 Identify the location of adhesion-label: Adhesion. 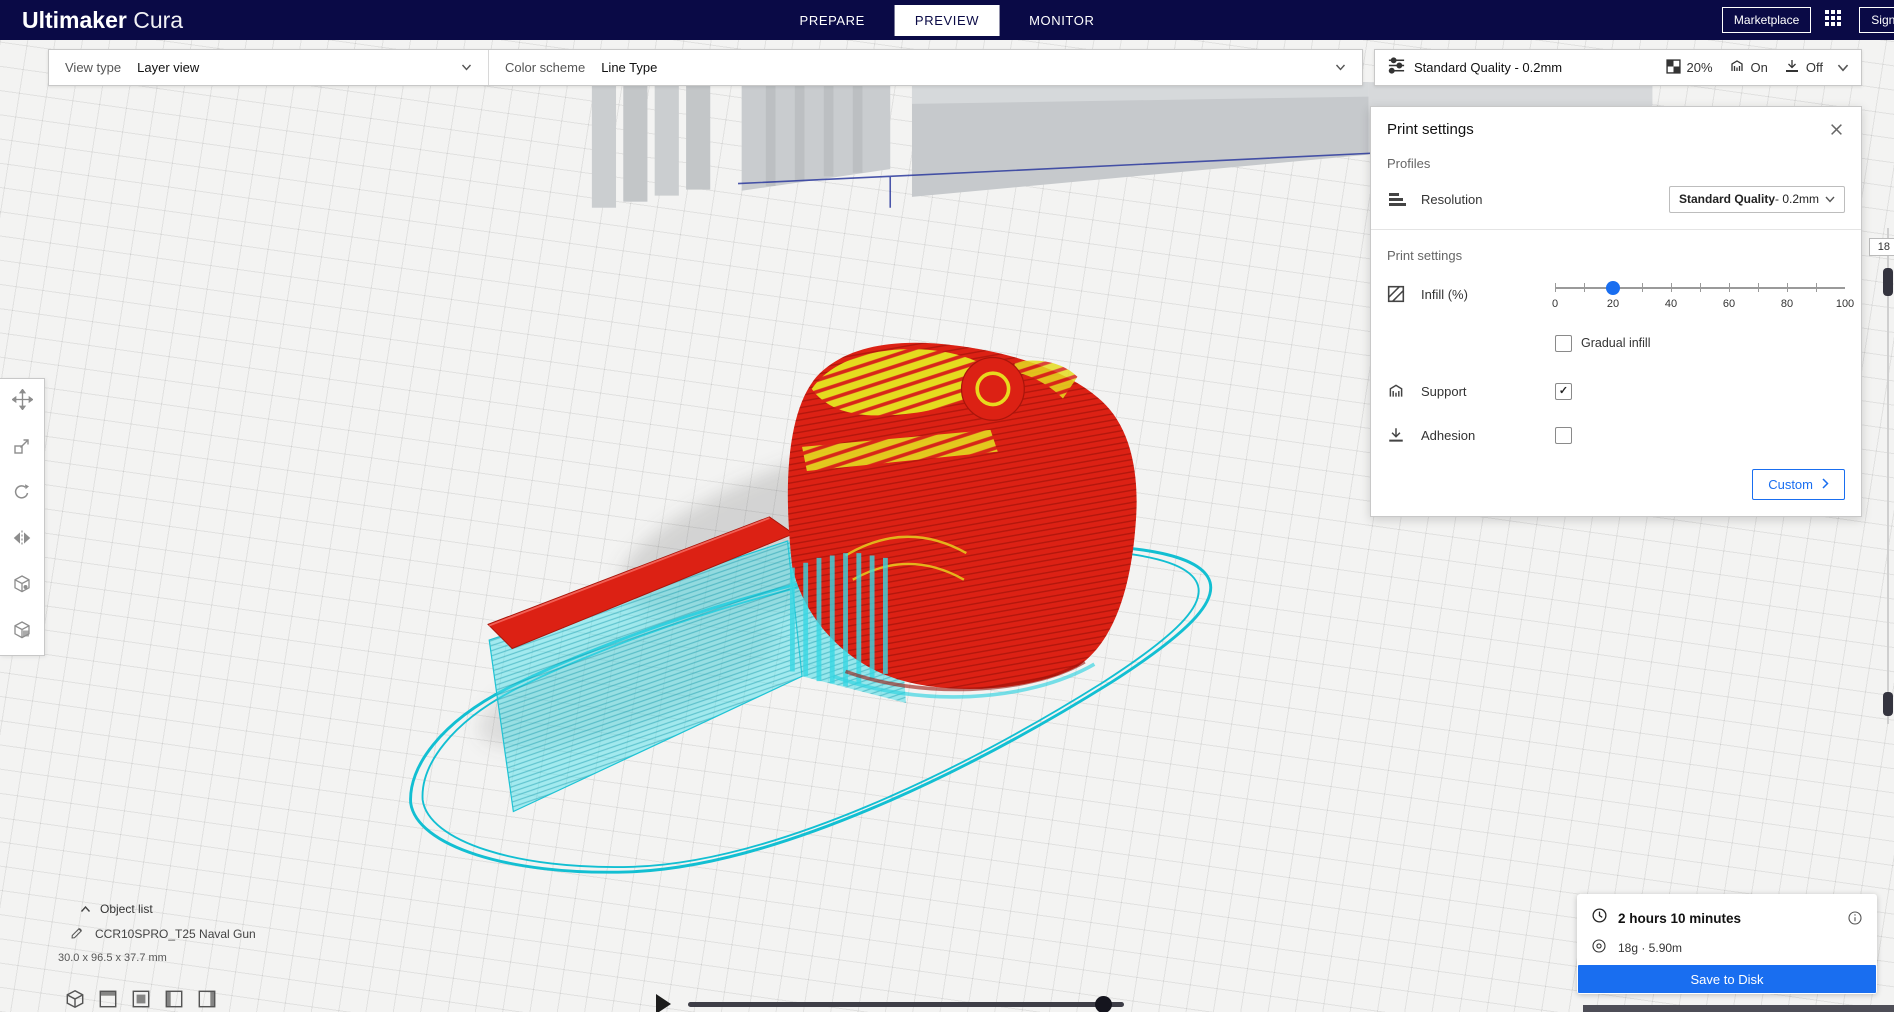
(1448, 435).